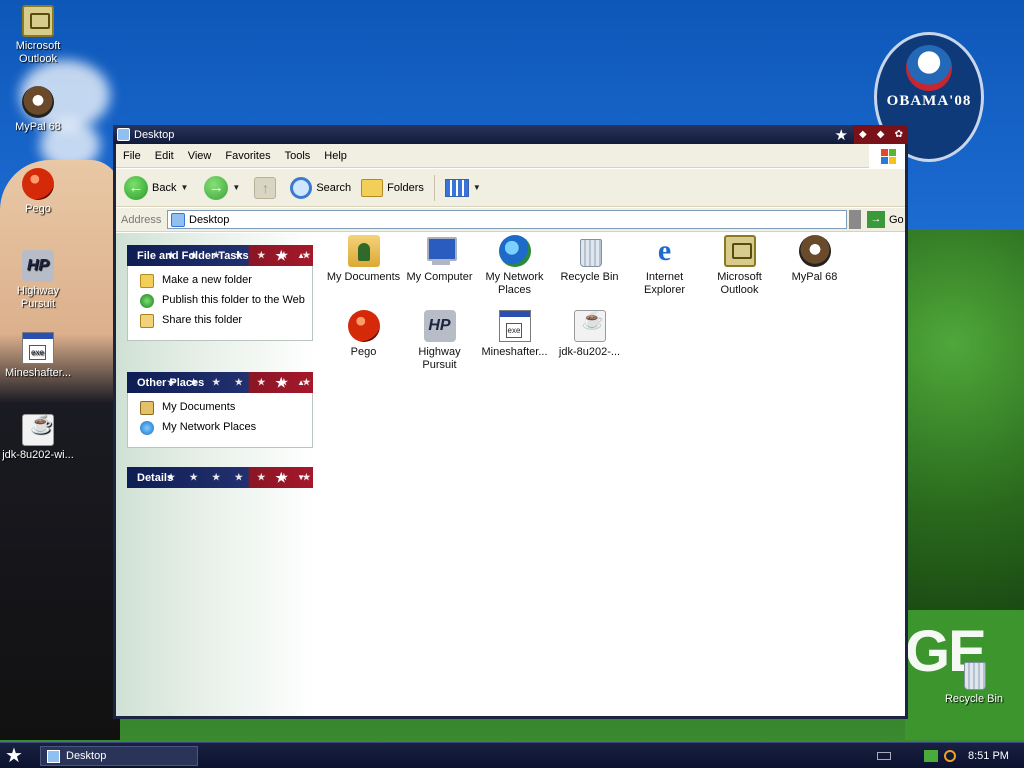 This screenshot has width=1024, height=768. I want to click on panel-title: Other Places, so click(171, 382).